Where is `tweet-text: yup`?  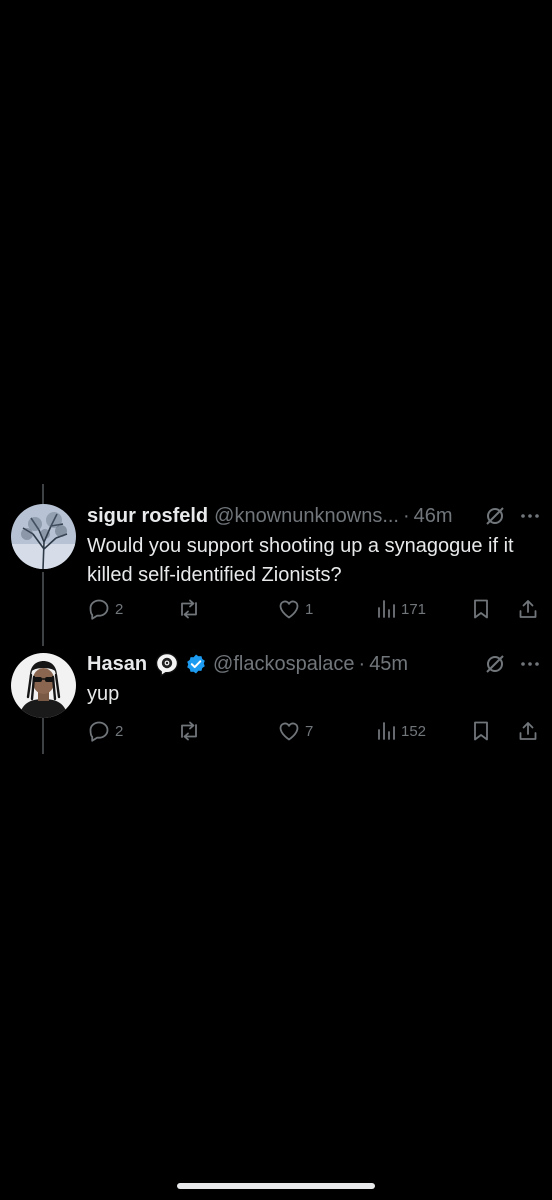
tweet-text: yup is located at coordinates (103, 694).